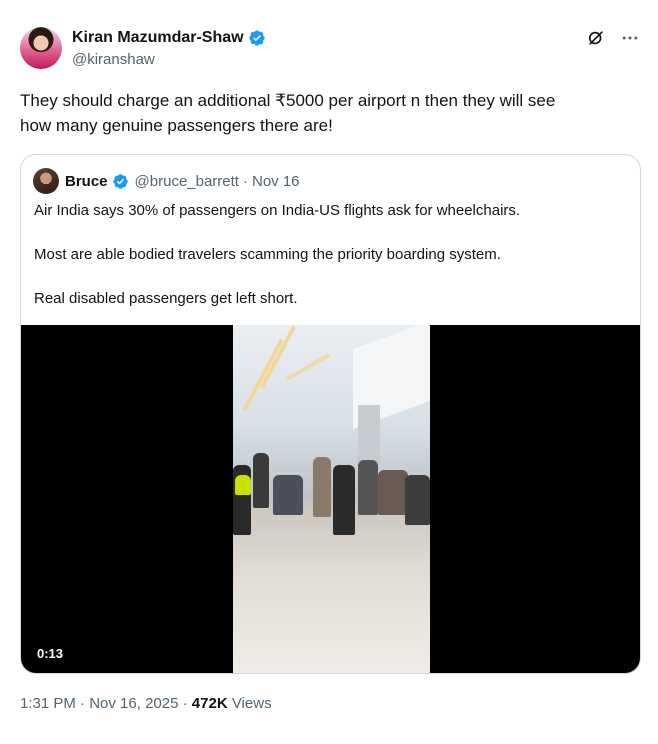 The height and width of the screenshot is (744, 658). I want to click on tweet-footer: 1:31 PM · Nov 16, 2025 · 472K Views, so click(146, 704).